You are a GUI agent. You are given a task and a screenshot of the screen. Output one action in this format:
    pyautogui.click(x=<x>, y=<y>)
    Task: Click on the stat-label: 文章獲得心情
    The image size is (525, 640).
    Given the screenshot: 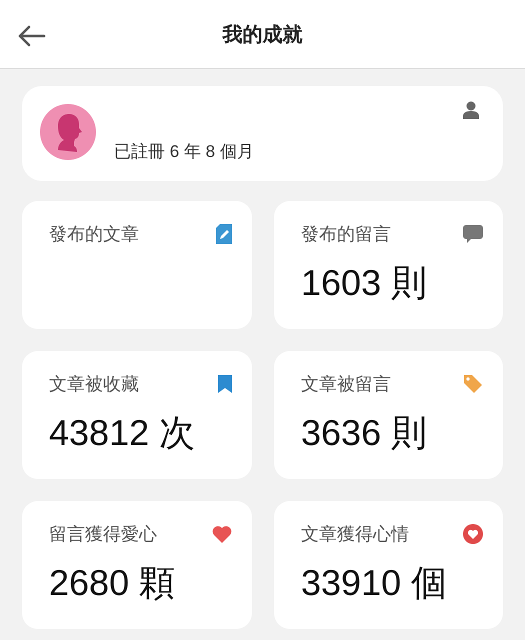 What is the action you would take?
    pyautogui.click(x=355, y=534)
    